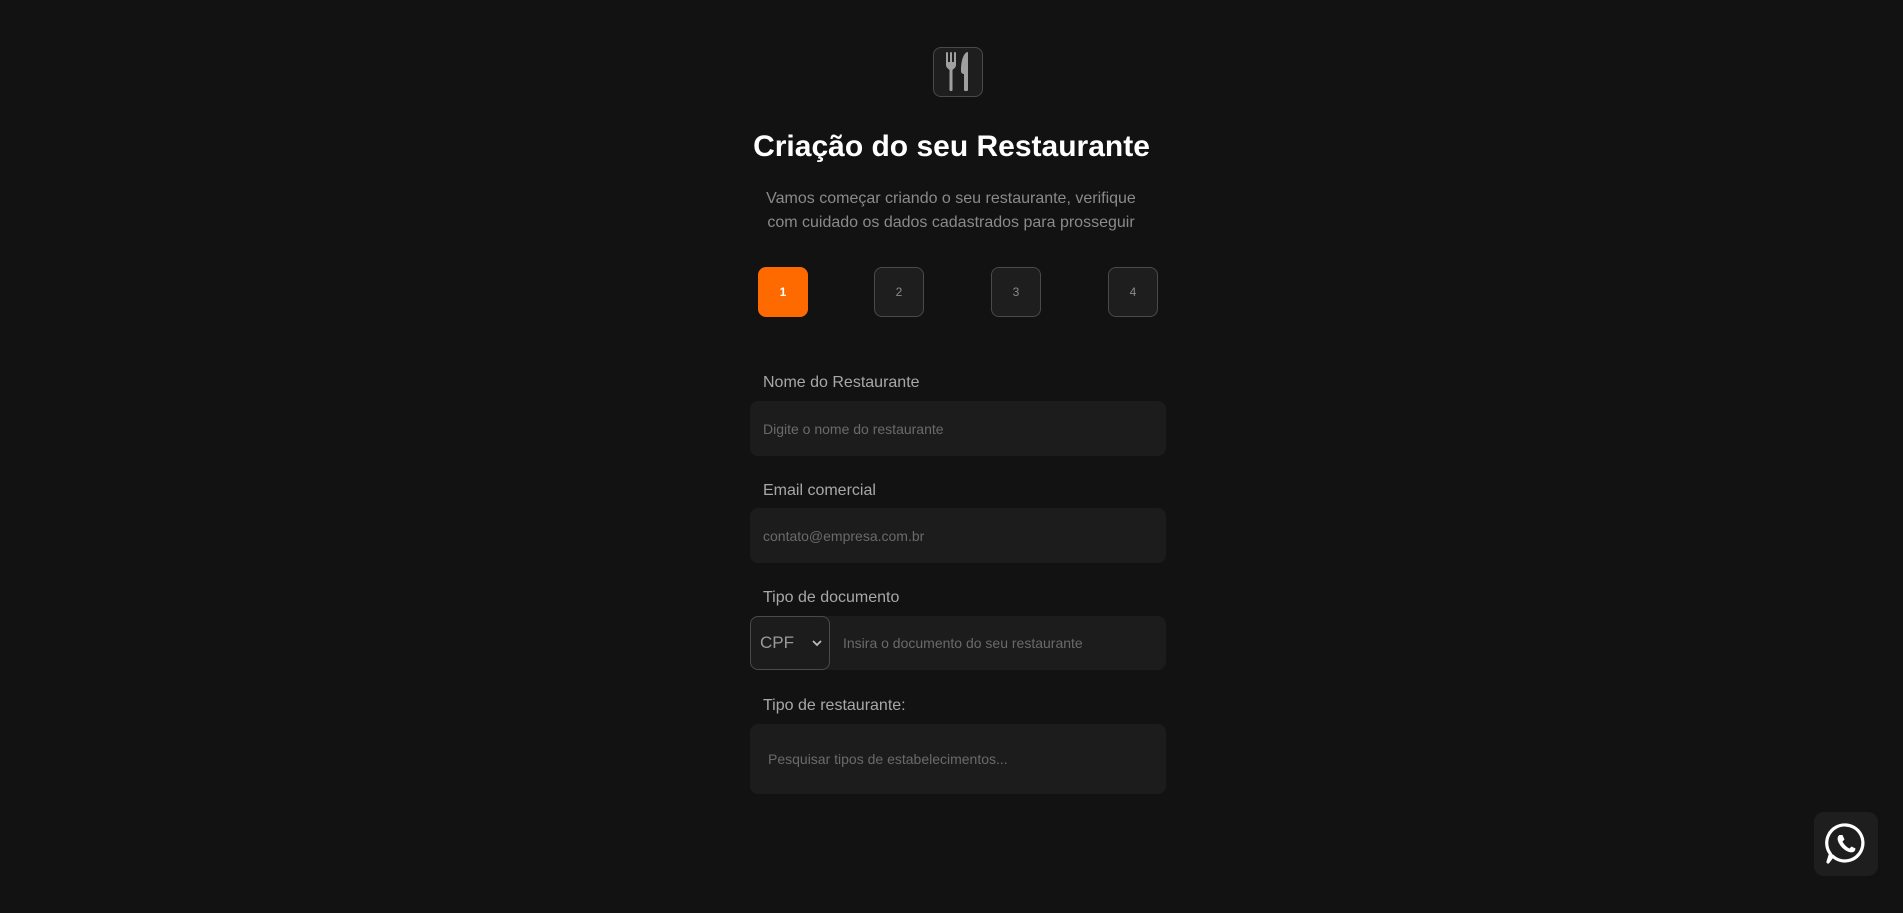 This screenshot has width=1903, height=913. I want to click on restaurant-name-input, so click(958, 428).